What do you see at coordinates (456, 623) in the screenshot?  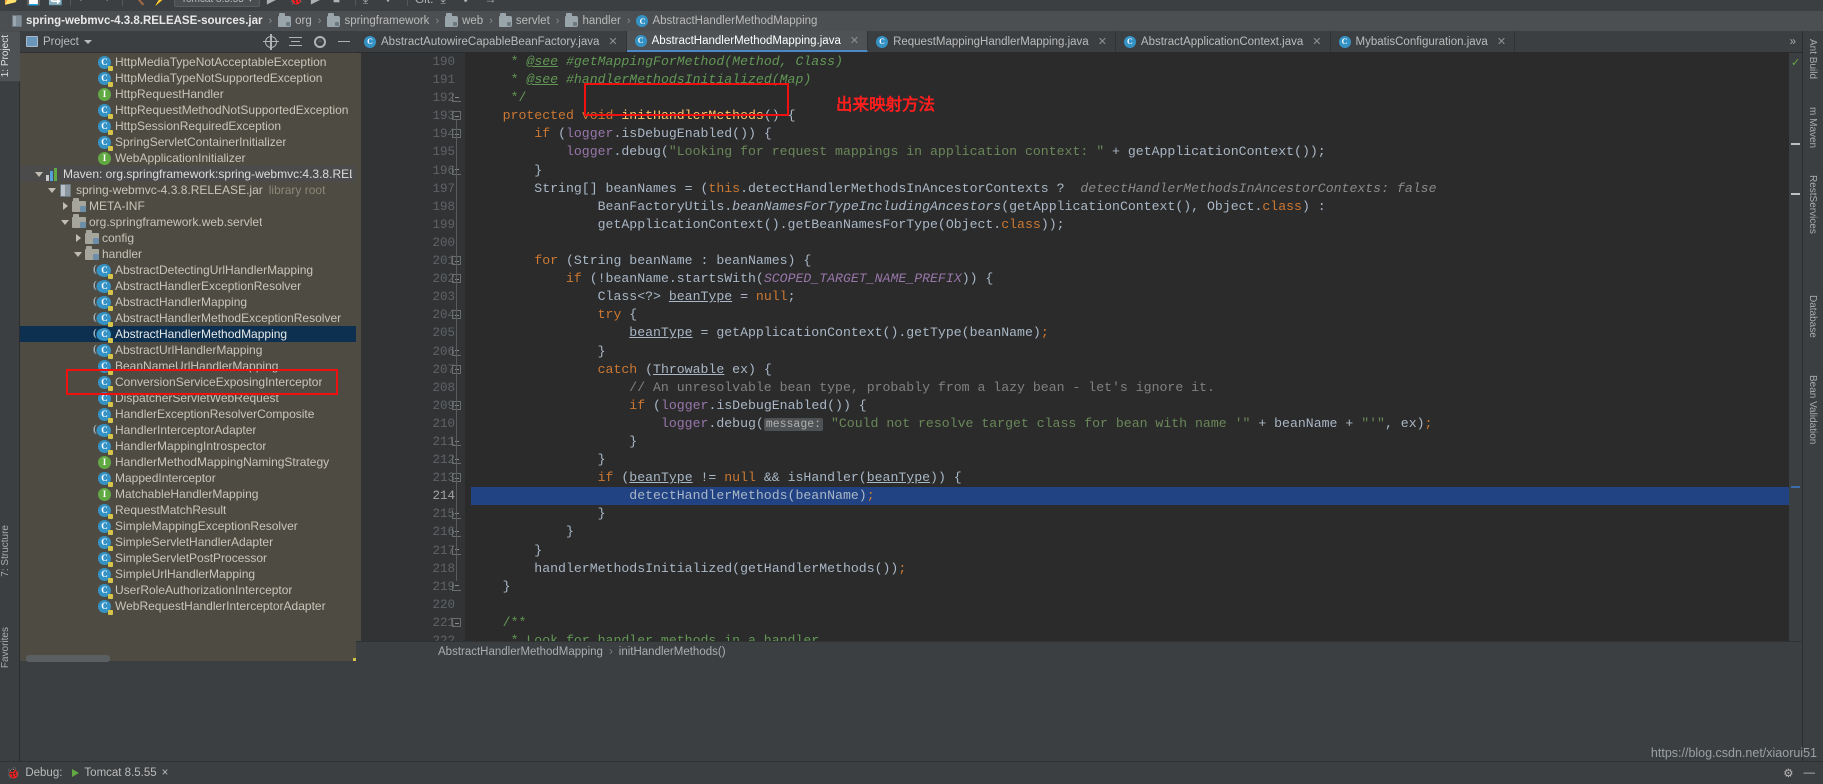 I see `fold-collapse-icon` at bounding box center [456, 623].